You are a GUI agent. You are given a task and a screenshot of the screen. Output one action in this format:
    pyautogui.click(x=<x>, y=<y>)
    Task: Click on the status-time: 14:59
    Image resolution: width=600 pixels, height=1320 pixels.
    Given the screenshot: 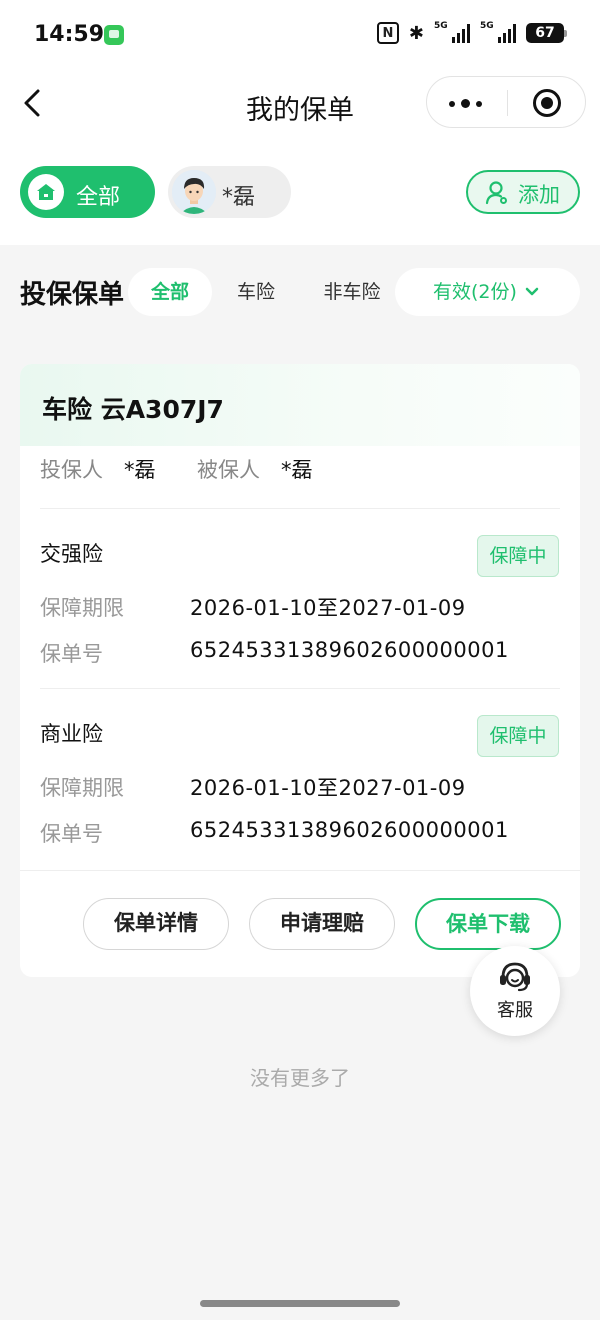 What is the action you would take?
    pyautogui.click(x=69, y=34)
    